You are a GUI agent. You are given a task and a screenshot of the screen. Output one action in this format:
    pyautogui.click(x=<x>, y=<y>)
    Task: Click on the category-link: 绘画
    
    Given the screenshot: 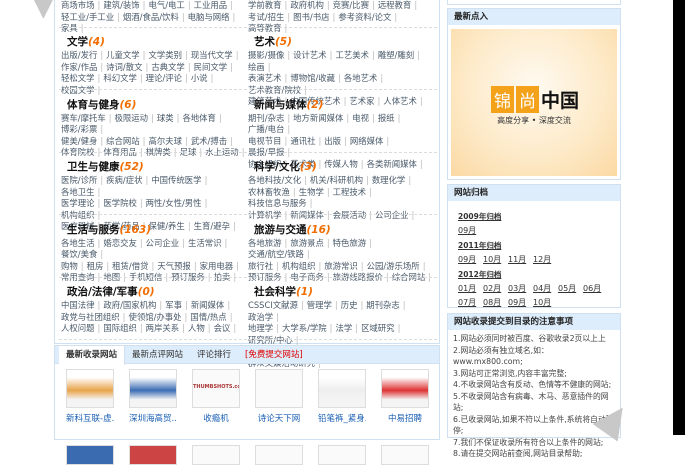 What is the action you would take?
    pyautogui.click(x=256, y=67)
    